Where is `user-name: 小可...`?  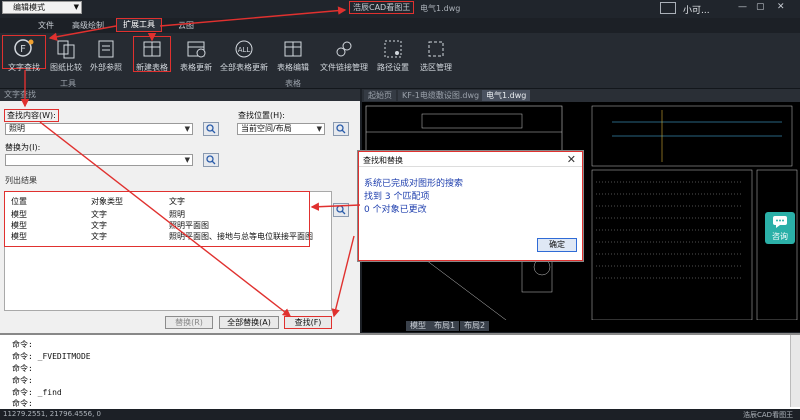 user-name: 小可... is located at coordinates (696, 9).